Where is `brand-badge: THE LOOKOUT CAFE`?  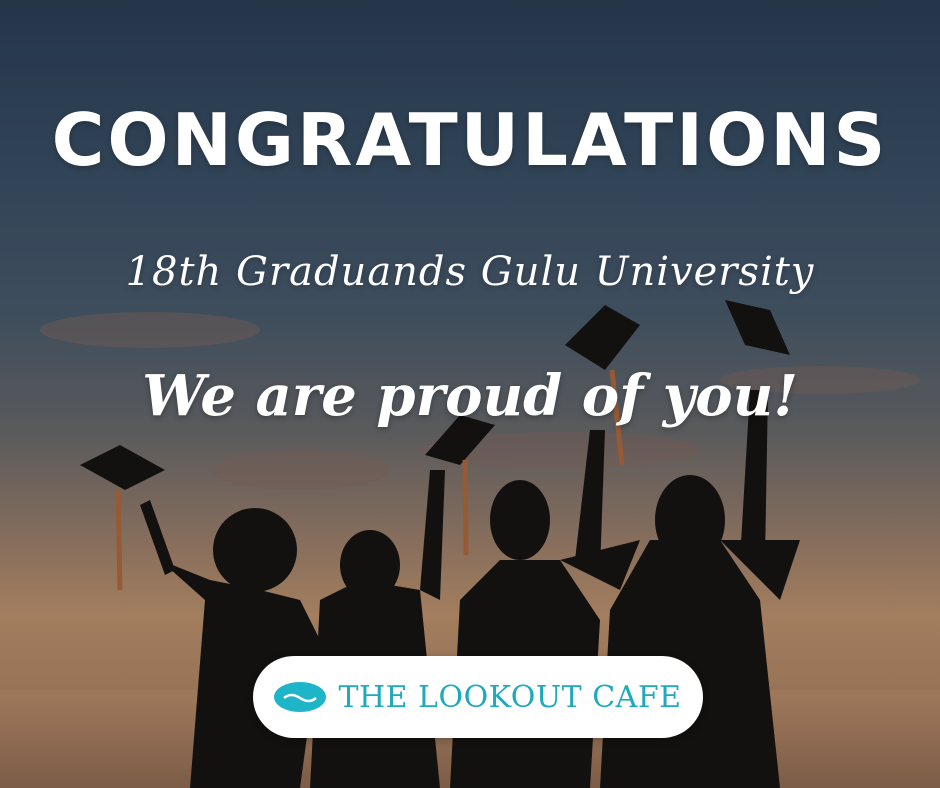 brand-badge: THE LOOKOUT CAFE is located at coordinates (478, 697).